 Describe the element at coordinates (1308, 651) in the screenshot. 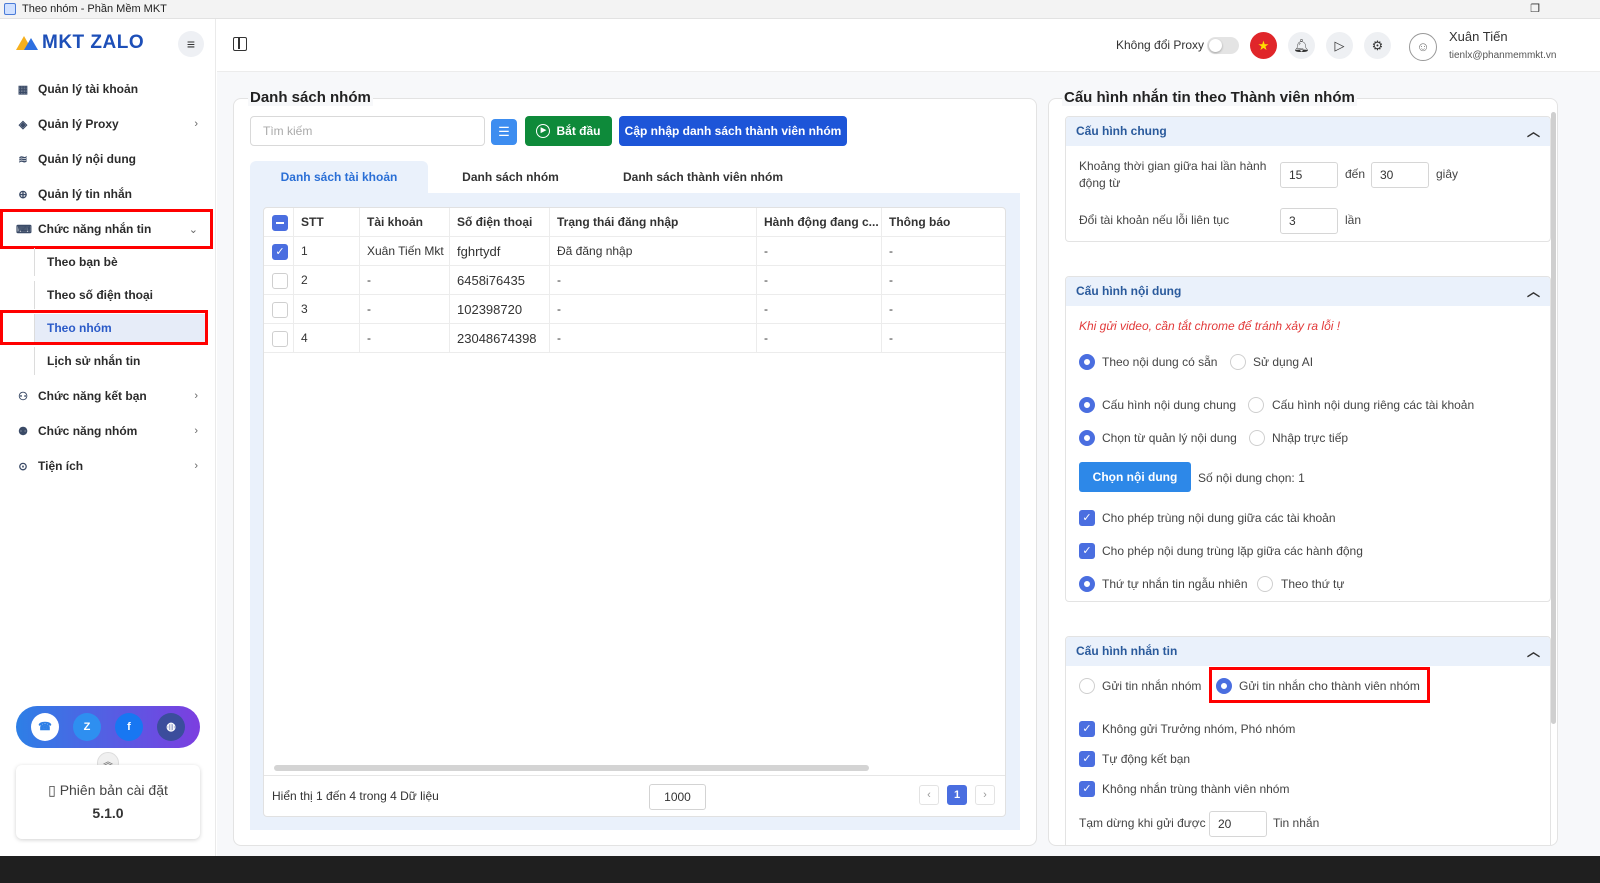

I see `messaging-config-header: Cấu hình nhắn tin ︿` at that location.